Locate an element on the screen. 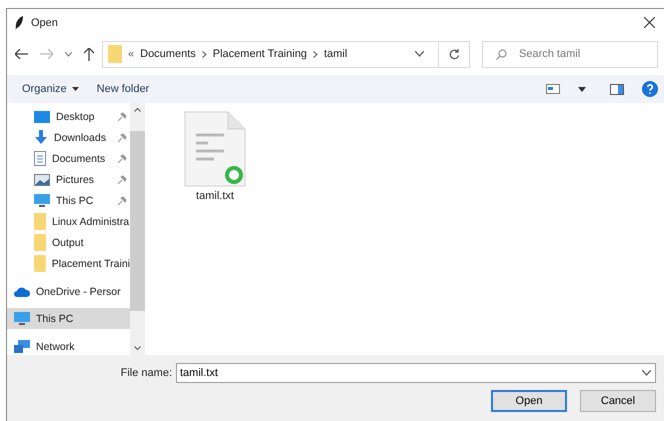 The image size is (664, 421). desktop-icon is located at coordinates (42, 116).